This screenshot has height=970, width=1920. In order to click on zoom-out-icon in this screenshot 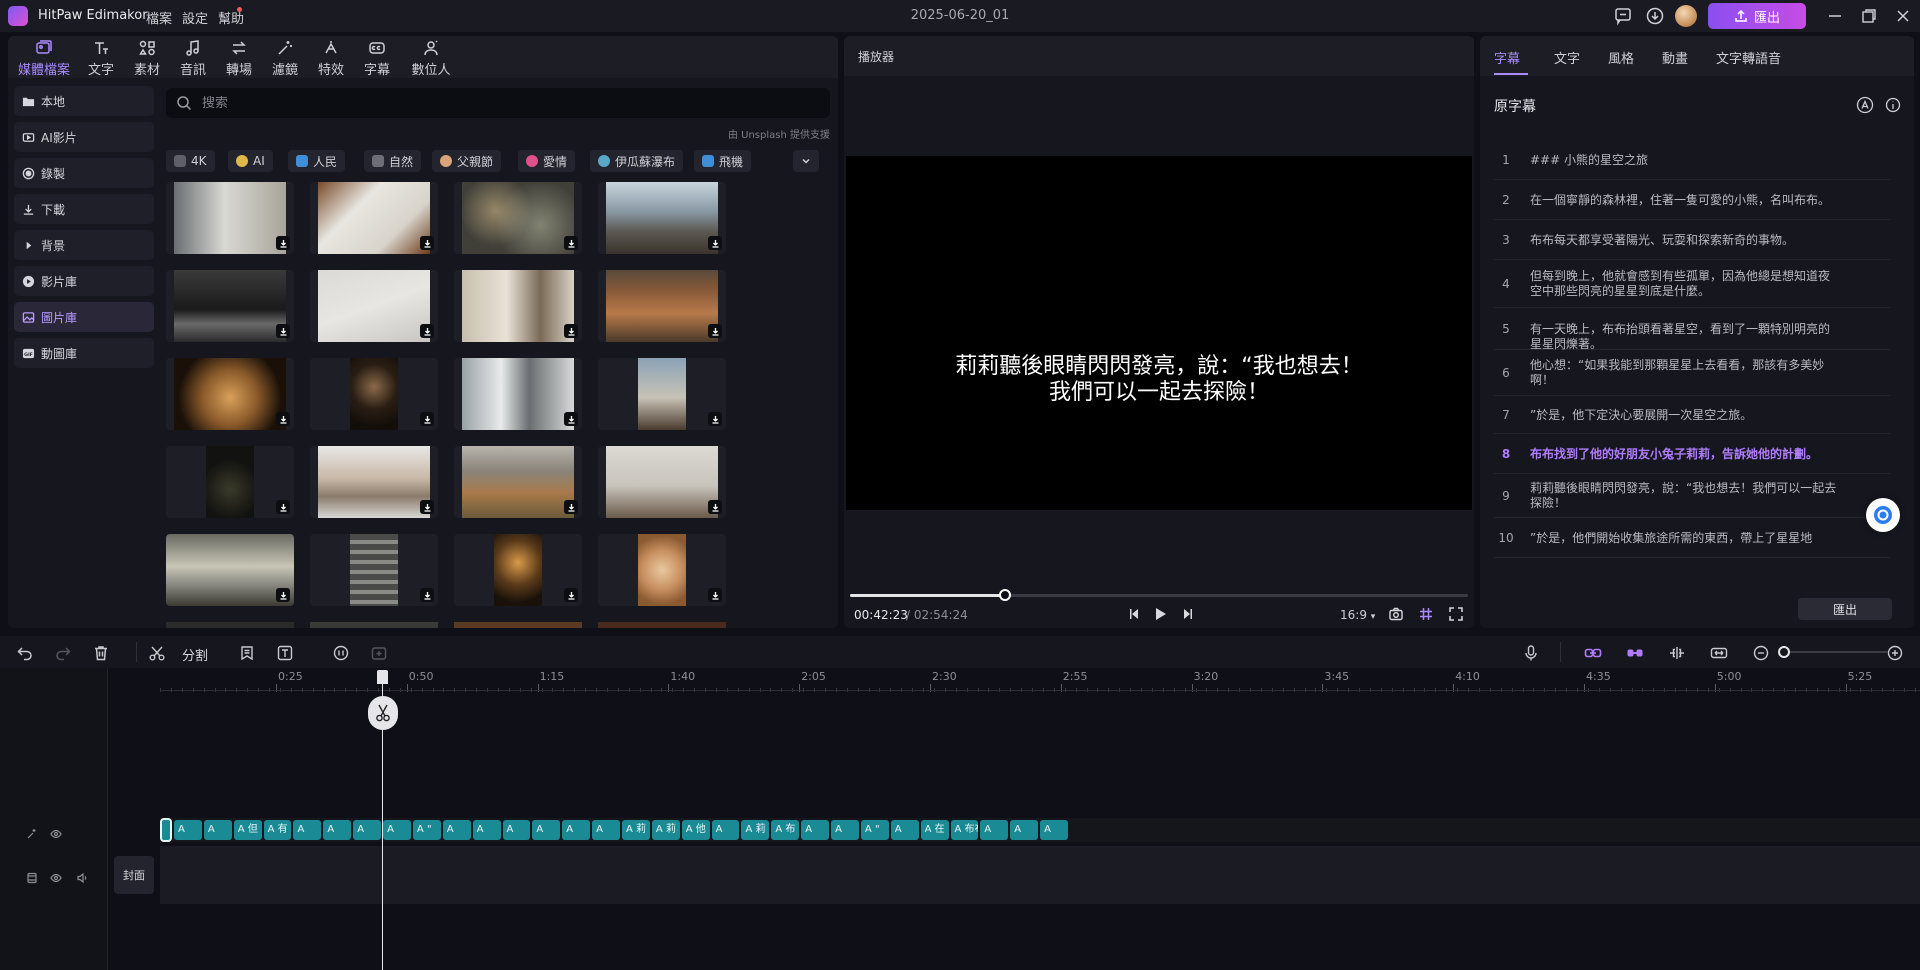, I will do `click(1761, 653)`.